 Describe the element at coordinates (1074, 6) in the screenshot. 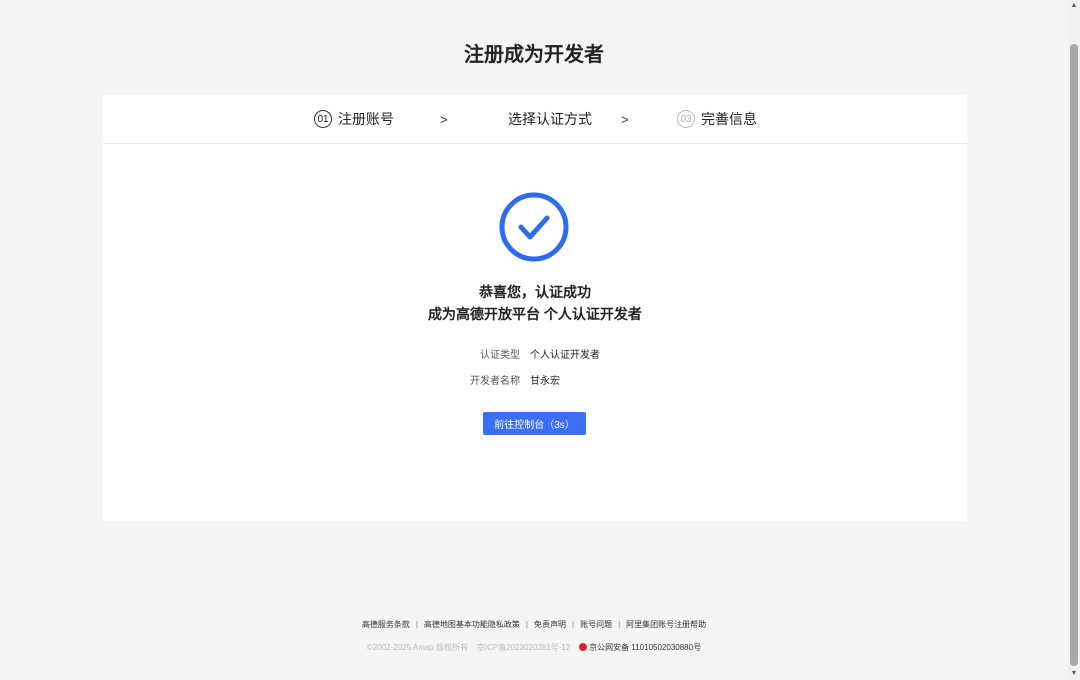

I see `scroll-up-icon: ▲` at that location.